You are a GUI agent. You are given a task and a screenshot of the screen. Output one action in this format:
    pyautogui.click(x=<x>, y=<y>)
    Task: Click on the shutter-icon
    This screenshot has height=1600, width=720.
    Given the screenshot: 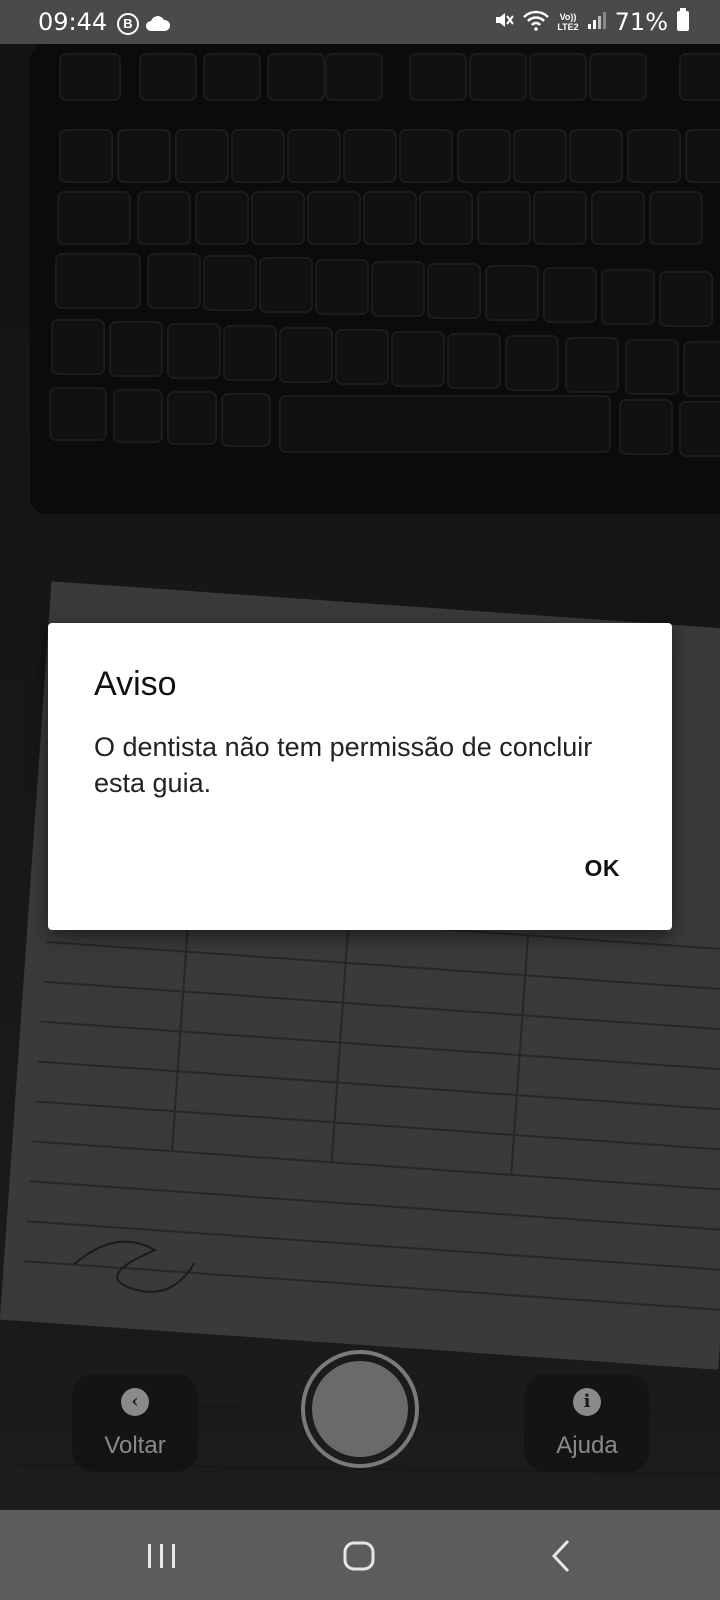 What is the action you would take?
    pyautogui.click(x=360, y=1409)
    